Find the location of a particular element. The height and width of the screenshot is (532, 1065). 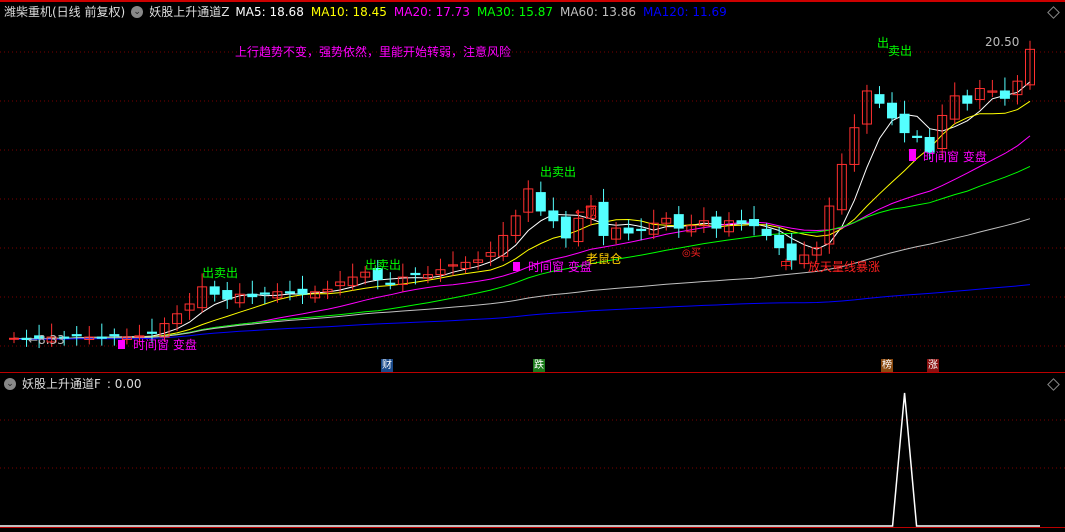

sub-panel-header: ⌄ 妖股上升通道F : 0.00 is located at coordinates (72, 383).